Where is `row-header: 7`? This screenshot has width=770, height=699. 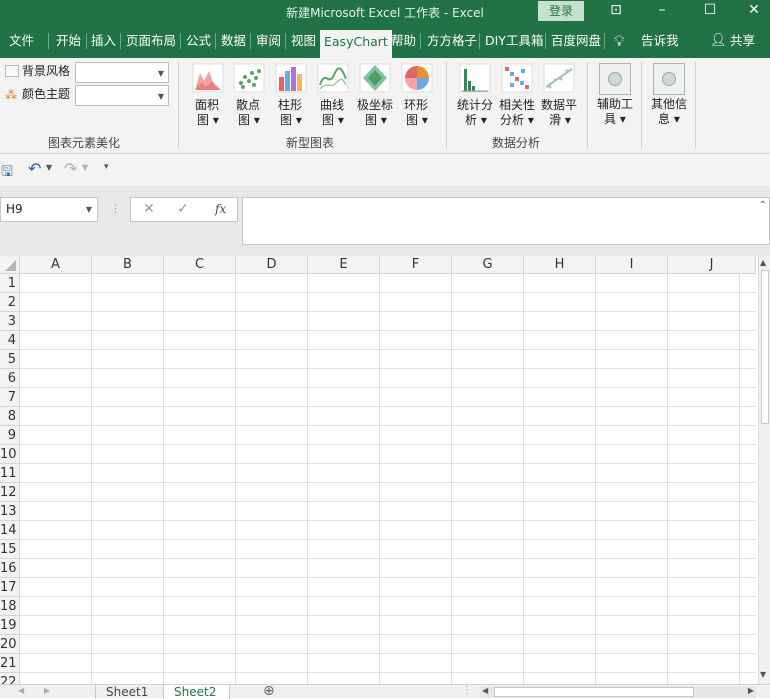
row-header: 7 is located at coordinates (10, 397).